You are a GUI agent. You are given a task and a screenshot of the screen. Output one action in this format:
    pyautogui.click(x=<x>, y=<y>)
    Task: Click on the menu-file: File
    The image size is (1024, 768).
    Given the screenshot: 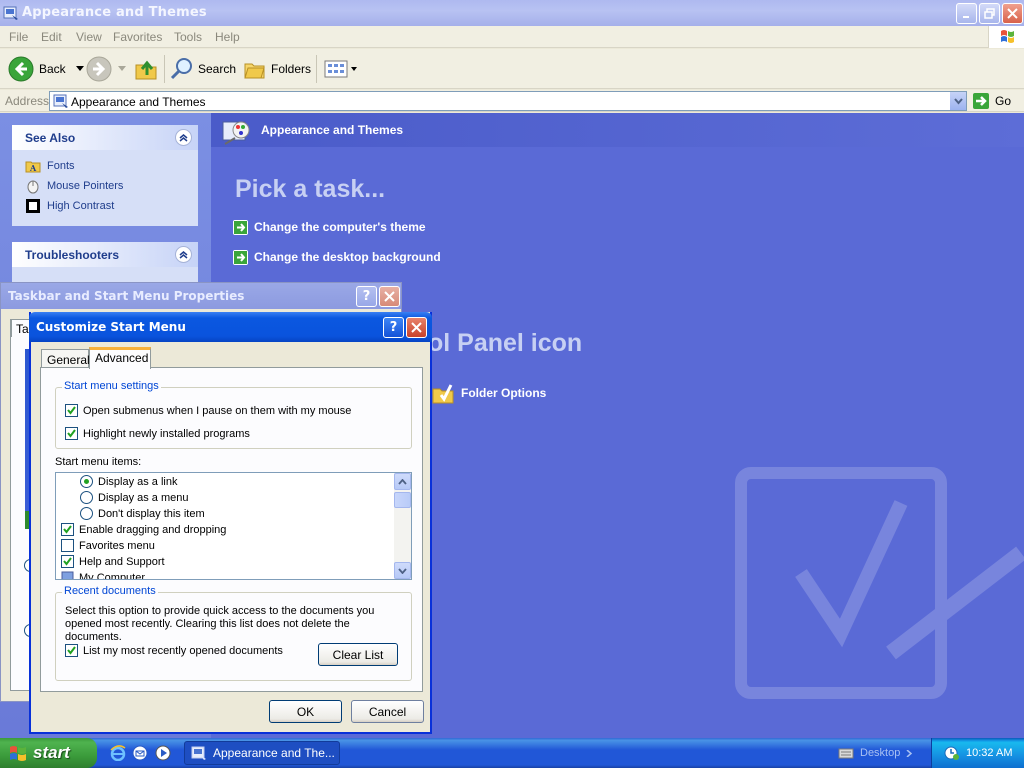 What is the action you would take?
    pyautogui.click(x=18, y=37)
    